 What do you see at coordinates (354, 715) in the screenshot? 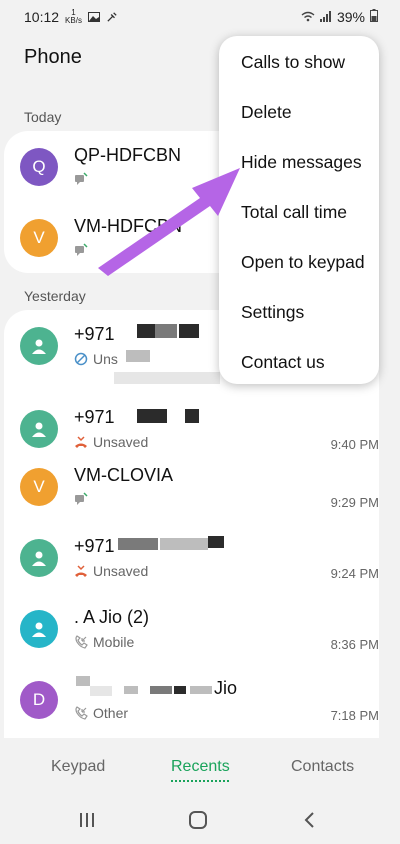
I see `call-time: 7:18 PM` at bounding box center [354, 715].